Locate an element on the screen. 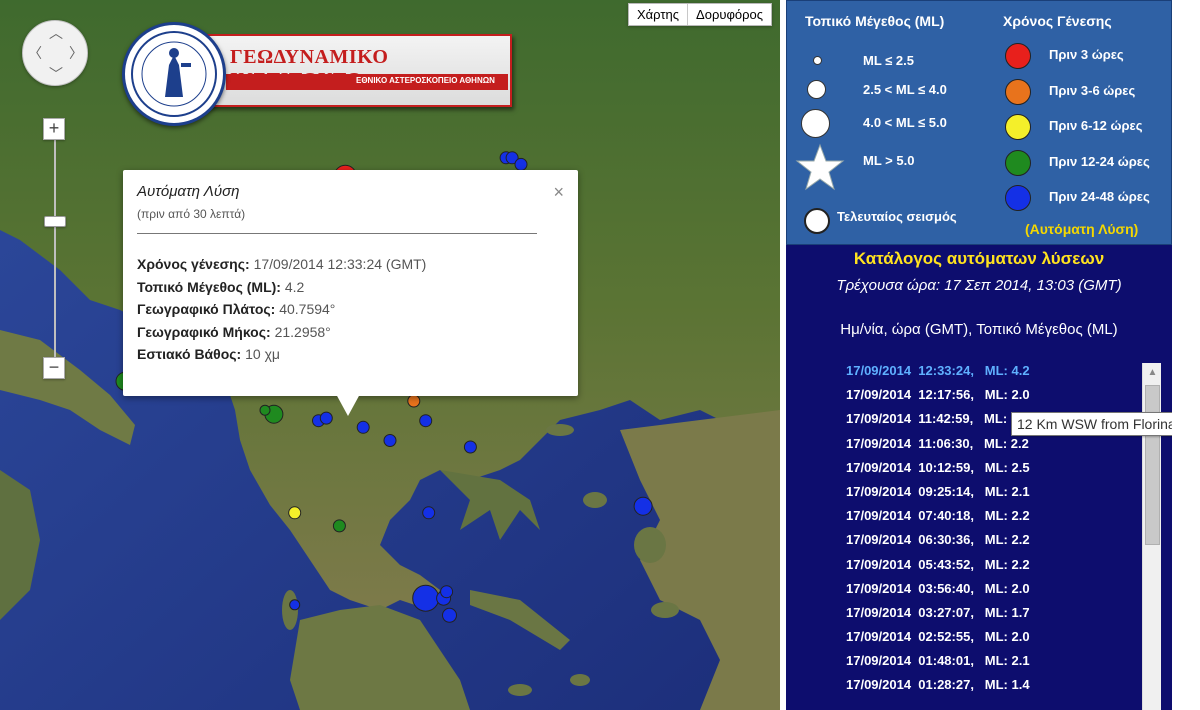 The height and width of the screenshot is (710, 1200). size-medium-icon is located at coordinates (816, 89).